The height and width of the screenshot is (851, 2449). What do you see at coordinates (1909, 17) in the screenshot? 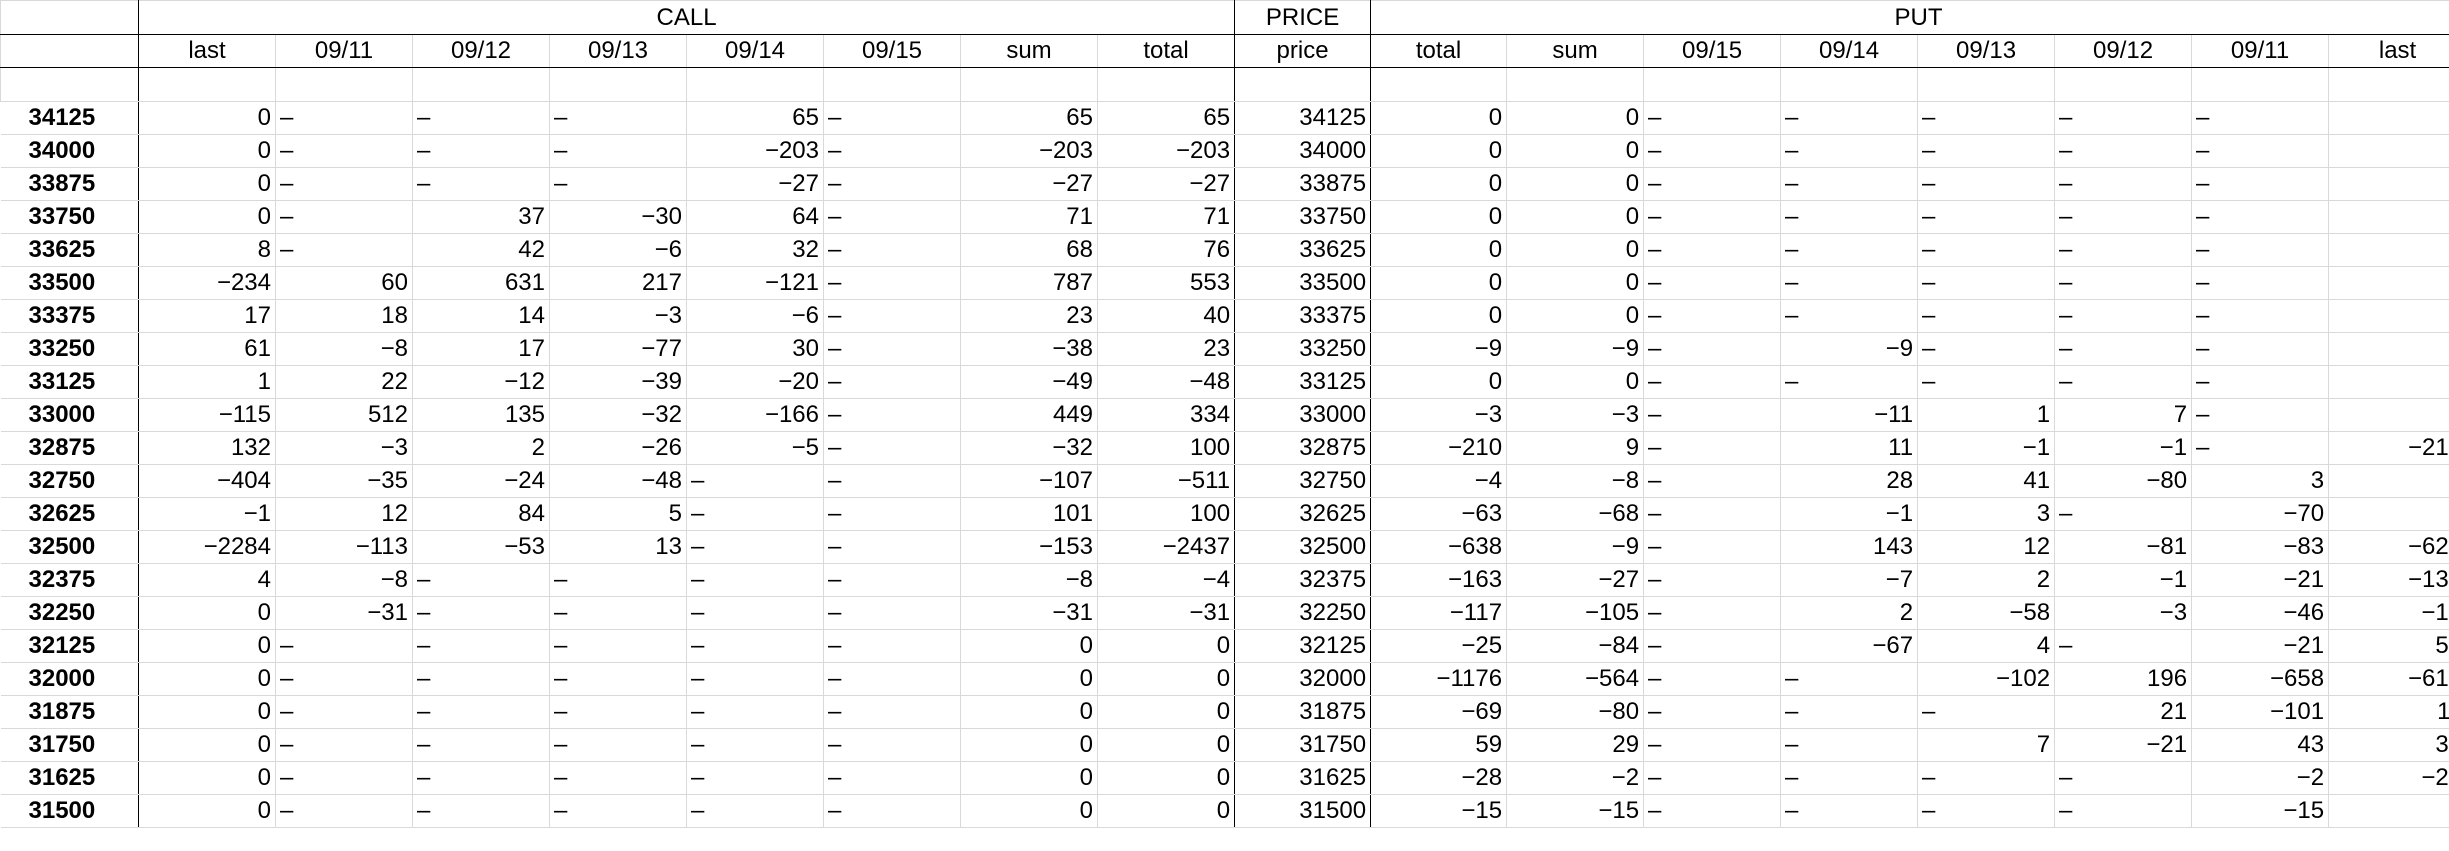
I see `put-group-header: PUT` at bounding box center [1909, 17].